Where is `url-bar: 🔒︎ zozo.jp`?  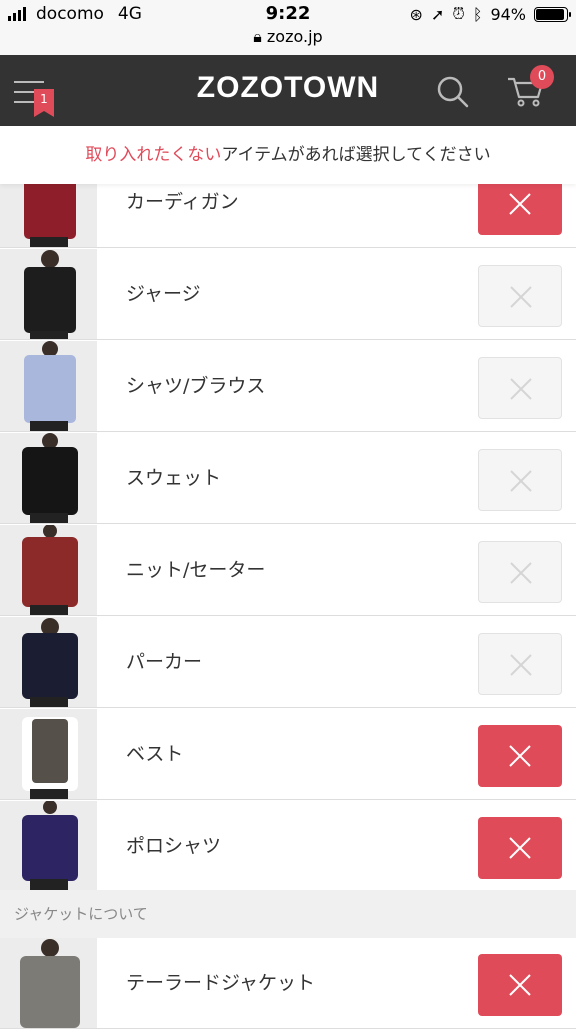 url-bar: 🔒︎ zozo.jp is located at coordinates (288, 37).